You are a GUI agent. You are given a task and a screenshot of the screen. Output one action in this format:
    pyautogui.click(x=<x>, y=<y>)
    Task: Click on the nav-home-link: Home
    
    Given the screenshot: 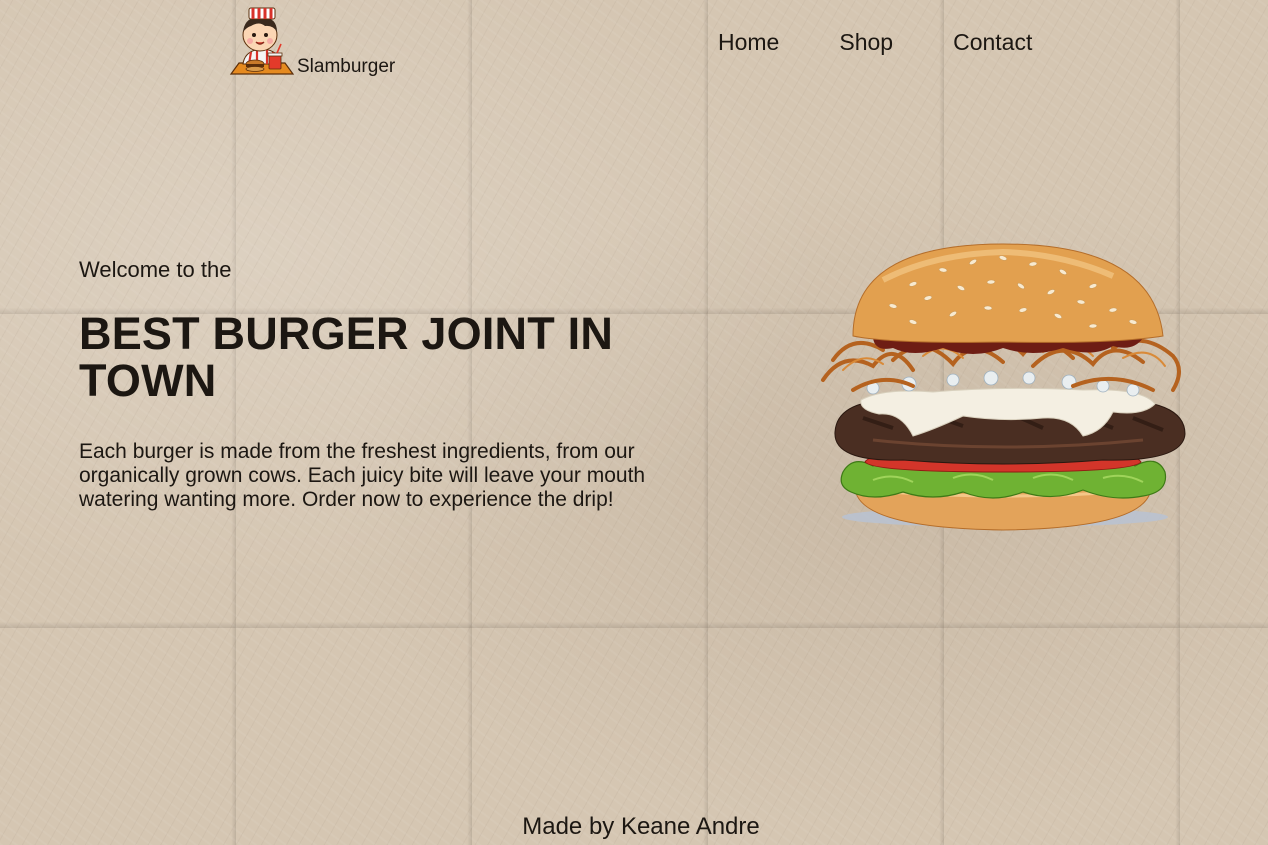 What is the action you would take?
    pyautogui.click(x=748, y=42)
    